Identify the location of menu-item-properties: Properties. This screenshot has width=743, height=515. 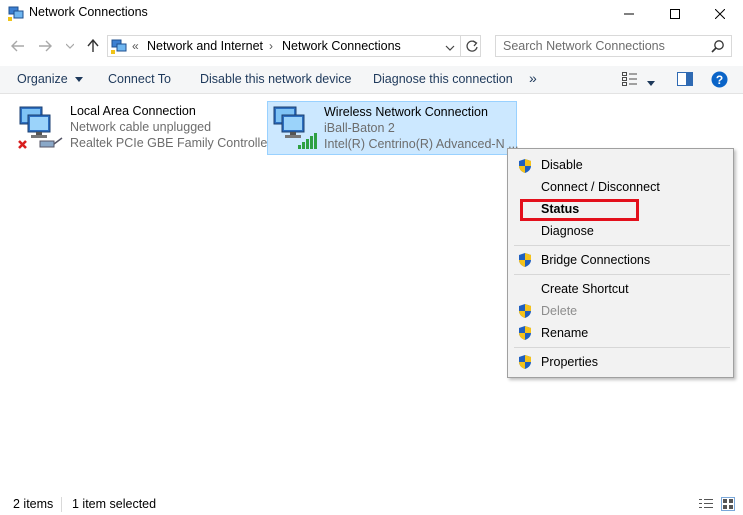
(569, 362).